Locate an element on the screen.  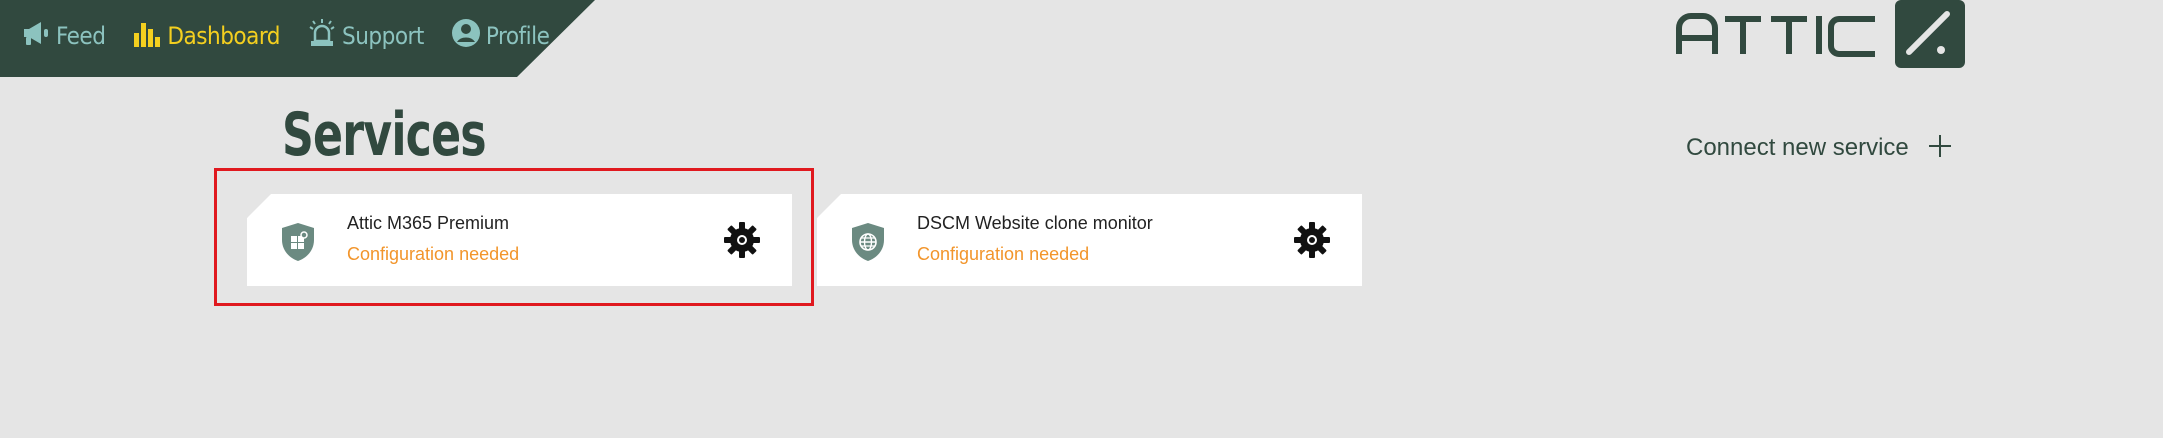
nav-items: Feed Dashboard Support Profile is located at coordinates (297, 36).